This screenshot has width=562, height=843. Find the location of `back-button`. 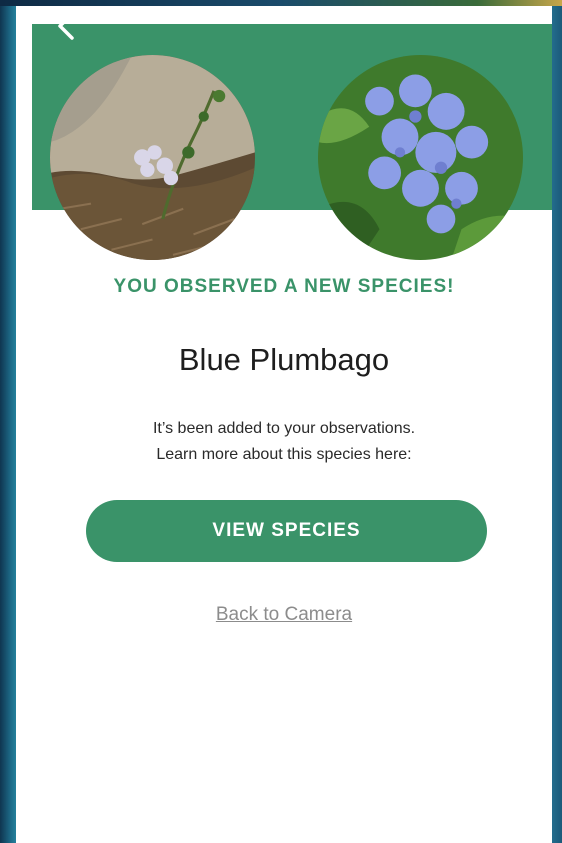

back-button is located at coordinates (69, 26).